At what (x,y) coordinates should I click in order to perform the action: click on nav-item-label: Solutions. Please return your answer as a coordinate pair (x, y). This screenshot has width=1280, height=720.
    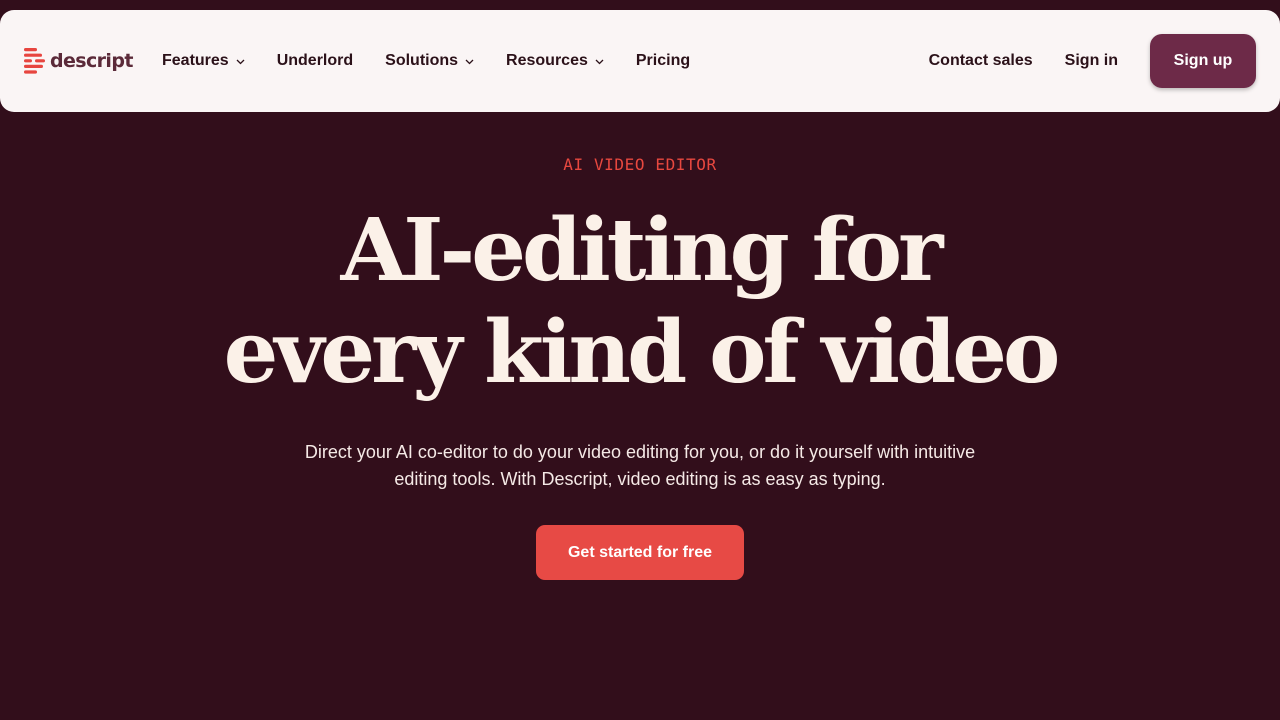
    Looking at the image, I should click on (422, 60).